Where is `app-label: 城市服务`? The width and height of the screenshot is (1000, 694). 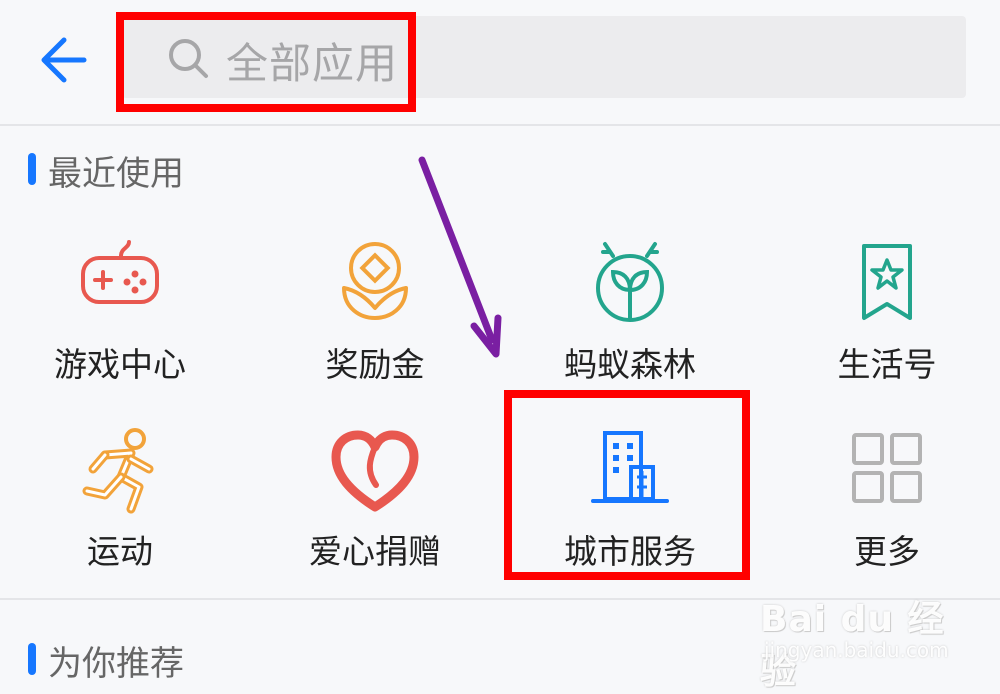 app-label: 城市服务 is located at coordinates (630, 551).